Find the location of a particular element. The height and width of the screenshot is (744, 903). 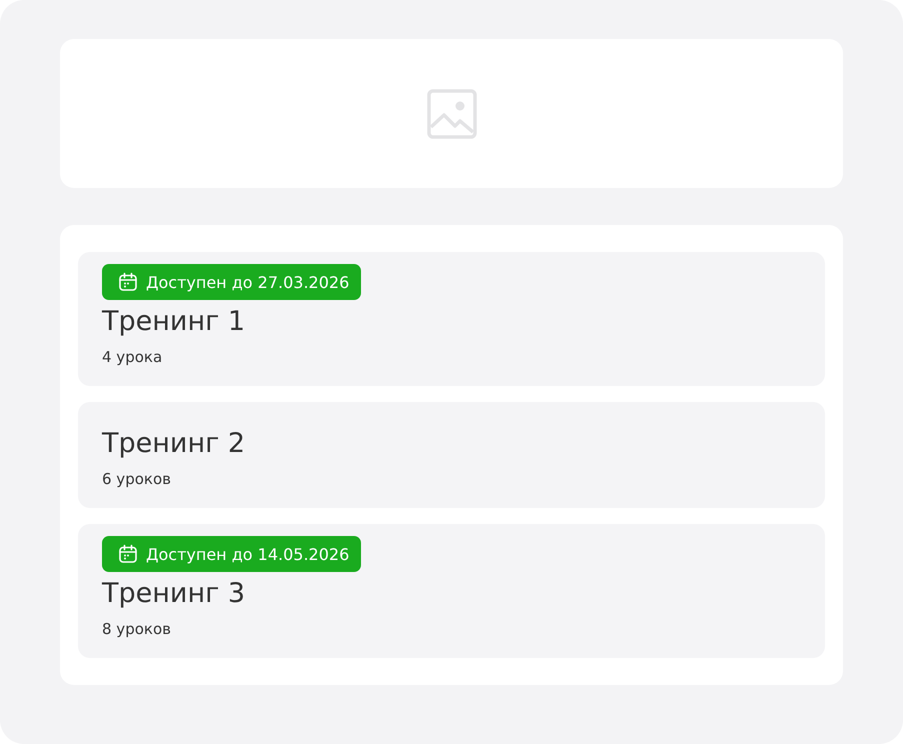

training-title: Тренинг 2 is located at coordinates (174, 444).